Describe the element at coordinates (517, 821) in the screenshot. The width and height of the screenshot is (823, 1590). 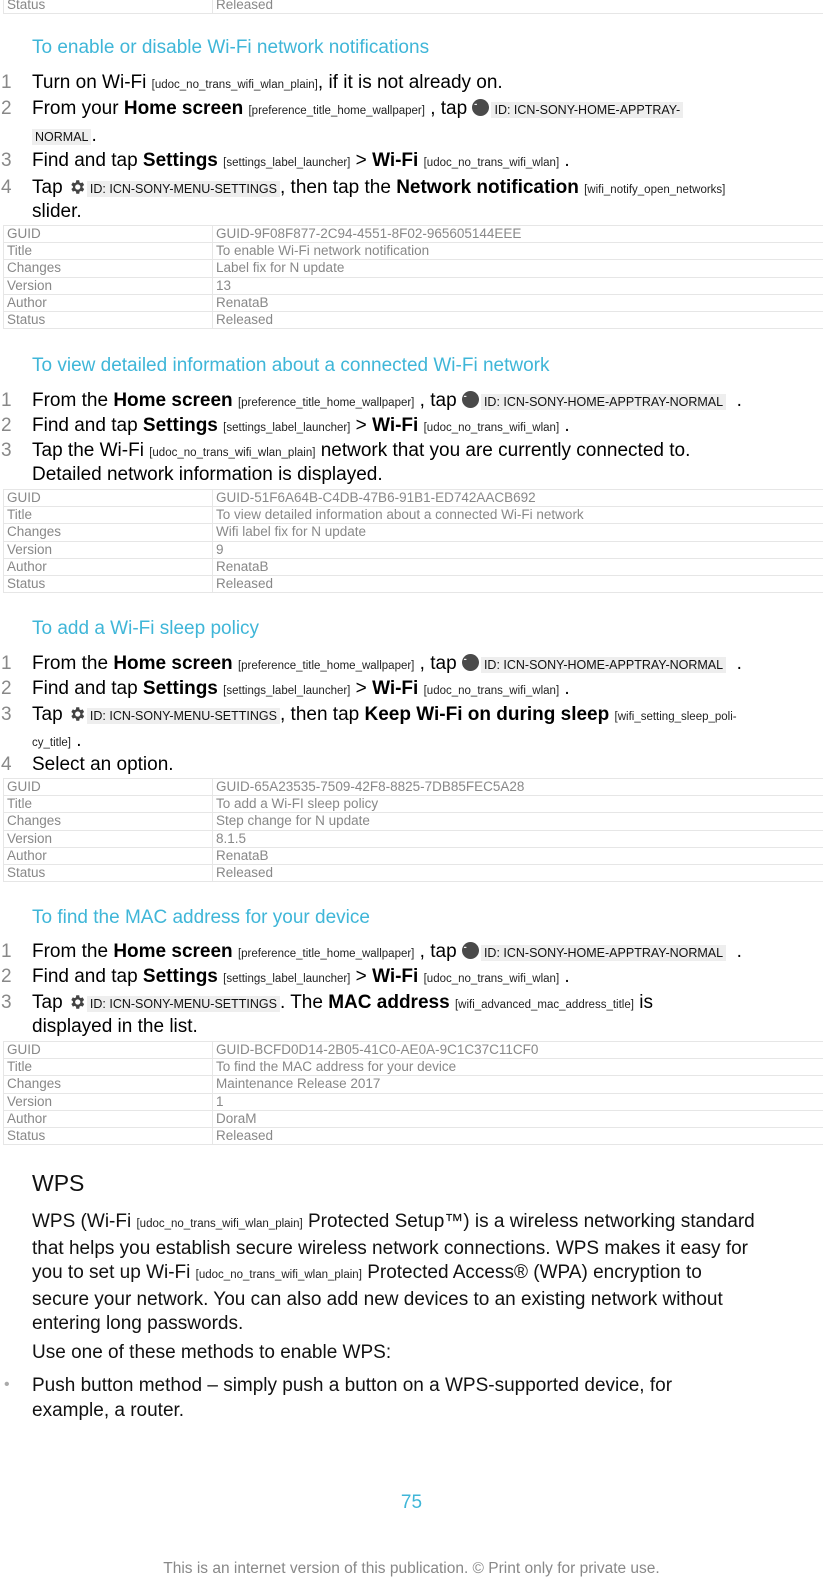
I see `meta-value: Step change for N update` at that location.